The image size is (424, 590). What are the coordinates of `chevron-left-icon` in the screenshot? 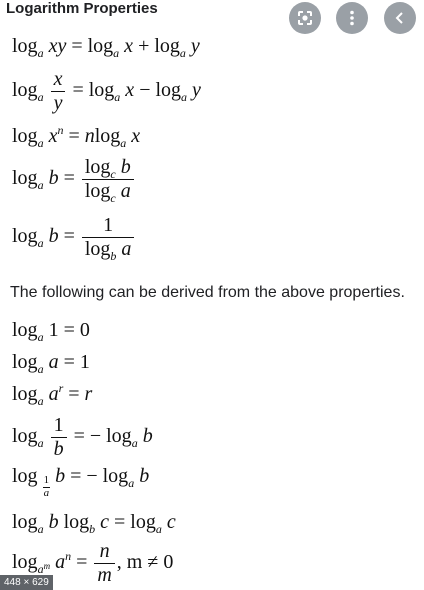 It's located at (399, 18).